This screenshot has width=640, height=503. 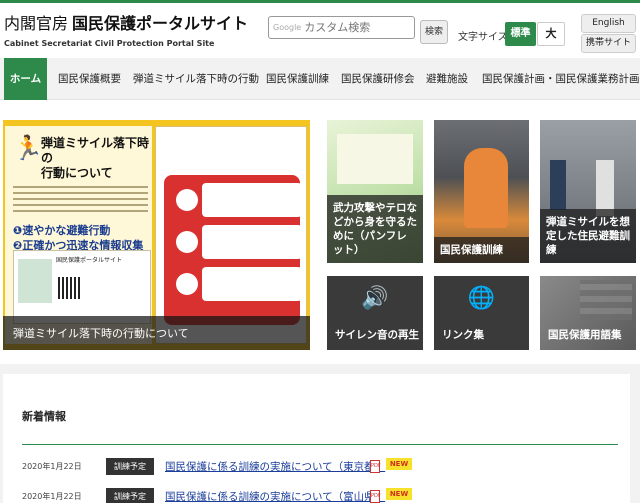 What do you see at coordinates (481, 298) in the screenshot?
I see `globe-icon: 🌐` at bounding box center [481, 298].